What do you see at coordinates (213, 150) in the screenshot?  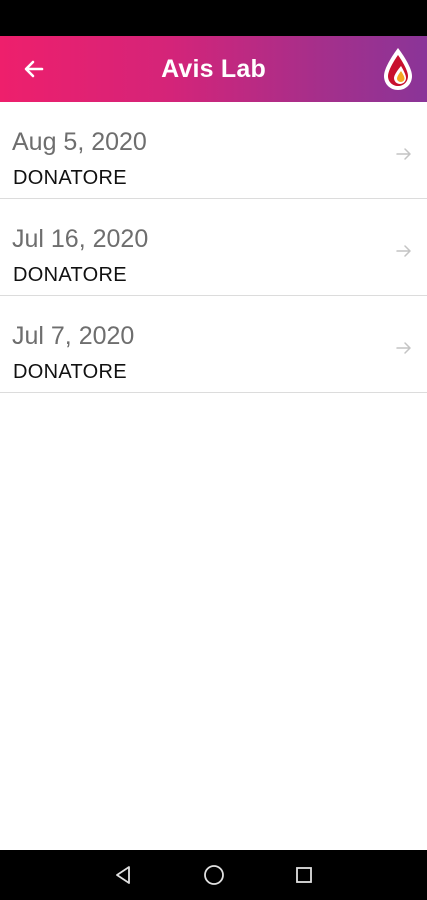 I see `donation-row-1: Aug 5, 2020 DONATORE` at bounding box center [213, 150].